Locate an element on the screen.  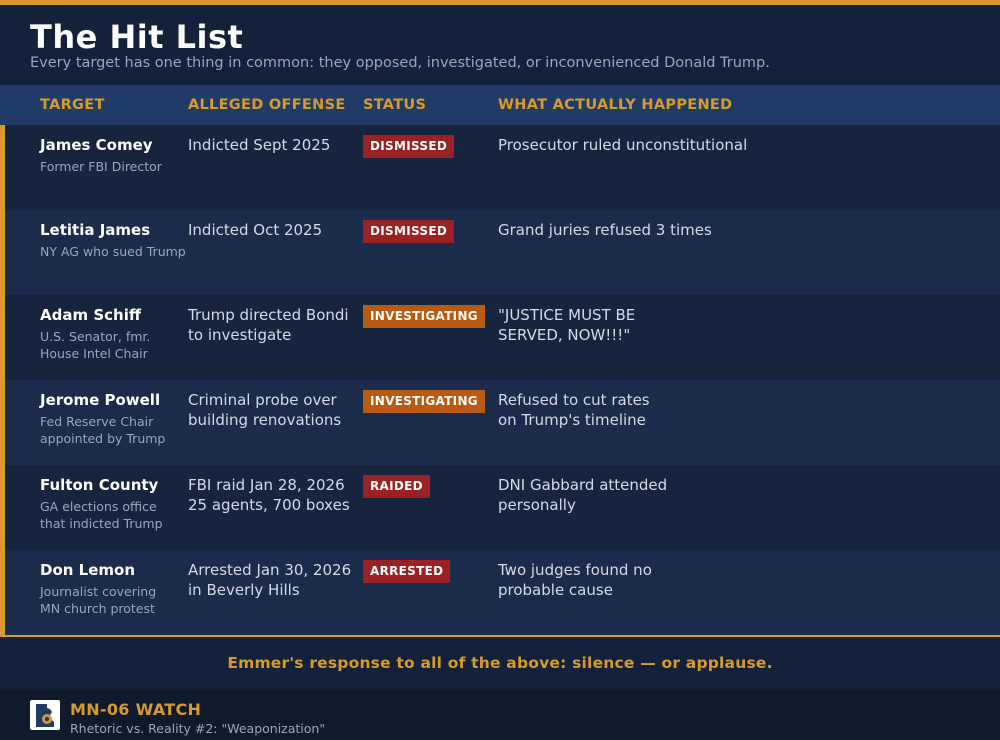
left-accent-bar is located at coordinates (2, 380).